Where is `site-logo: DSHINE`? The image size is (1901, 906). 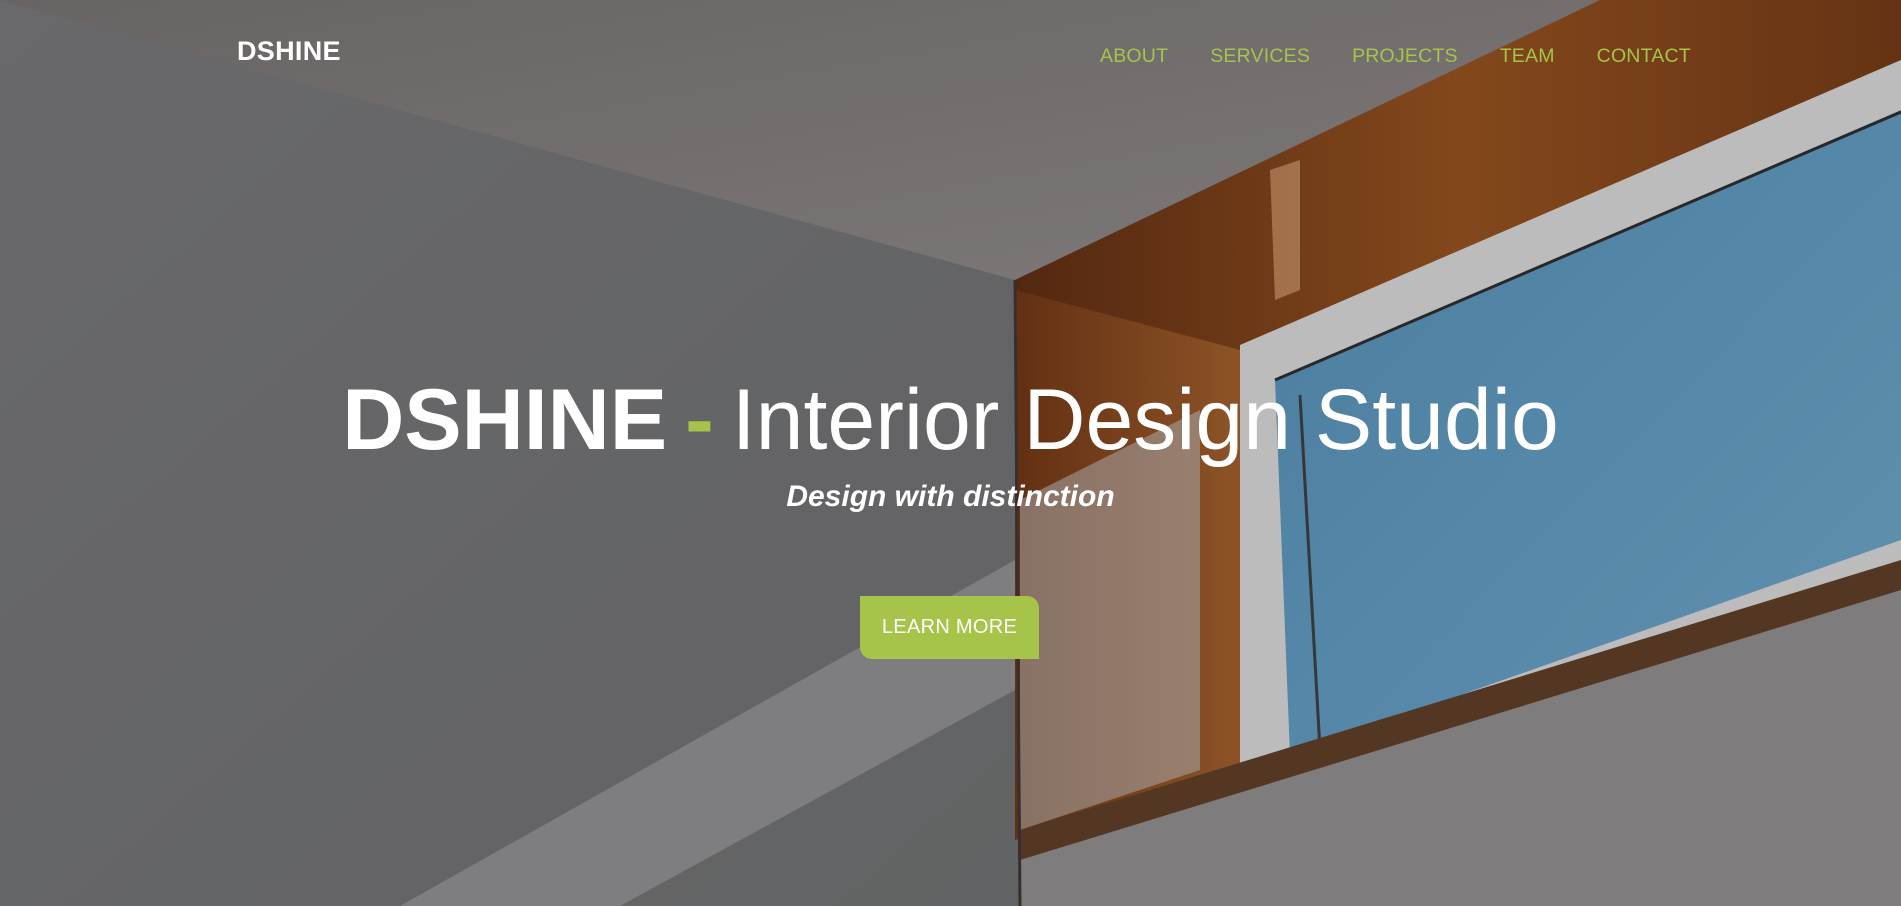
site-logo: DSHINE is located at coordinates (289, 51).